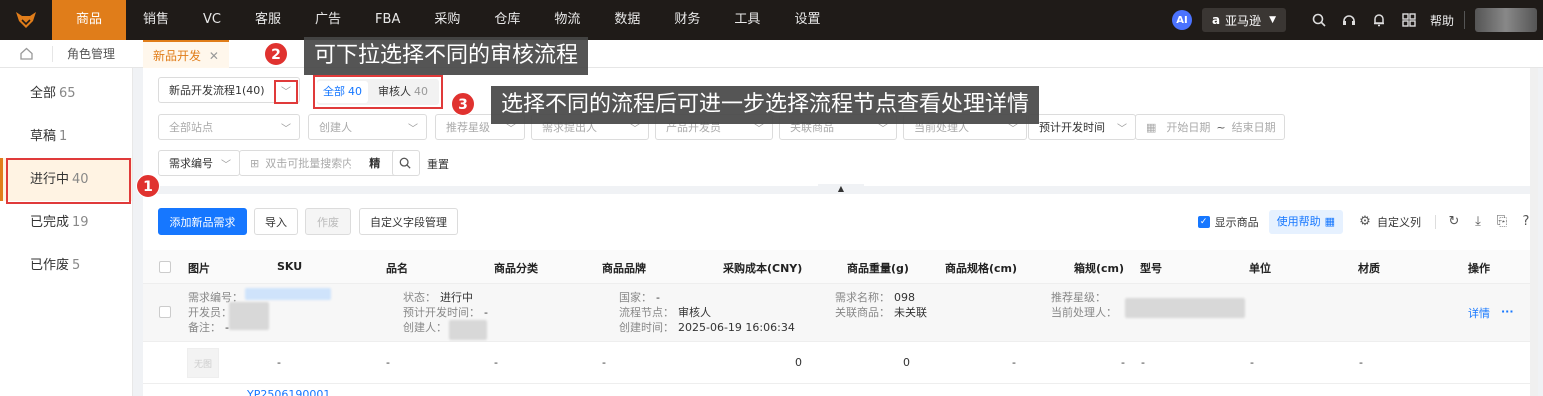 The height and width of the screenshot is (396, 1543). What do you see at coordinates (43, 93) in the screenshot?
I see `sidebar-item-label: 全部` at bounding box center [43, 93].